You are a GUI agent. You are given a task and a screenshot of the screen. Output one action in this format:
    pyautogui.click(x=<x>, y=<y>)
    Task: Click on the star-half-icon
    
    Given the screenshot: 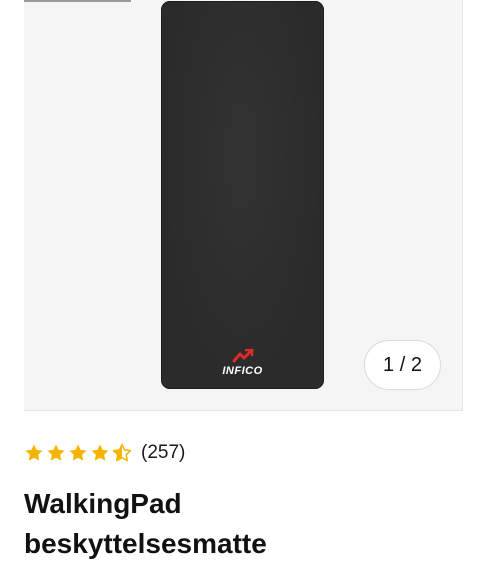 What is the action you would take?
    pyautogui.click(x=122, y=452)
    